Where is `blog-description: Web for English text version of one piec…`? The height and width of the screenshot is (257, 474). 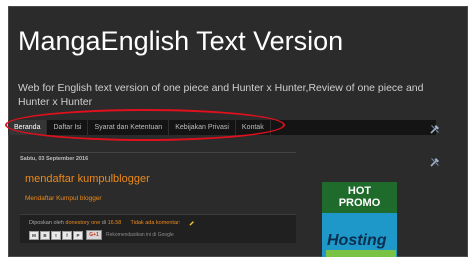 blog-description: Web for English text version of one piec… is located at coordinates (221, 95).